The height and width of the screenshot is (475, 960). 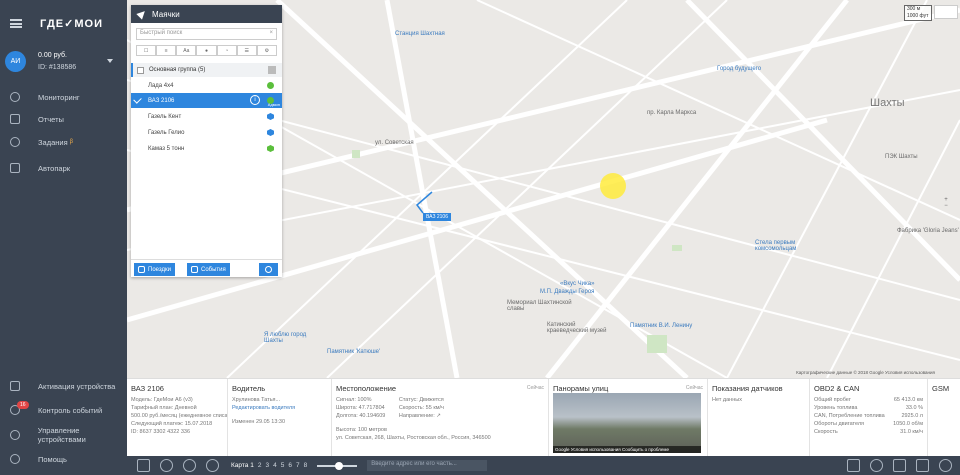 What do you see at coordinates (290, 465) in the screenshot?
I see `map-tab: 6` at bounding box center [290, 465].